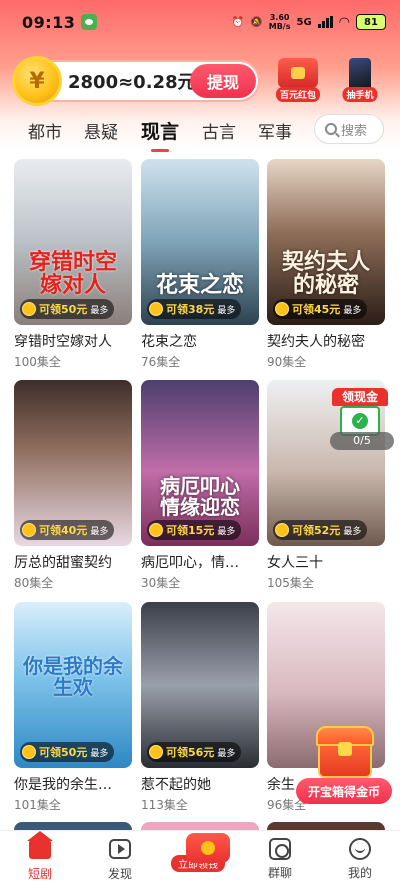  What do you see at coordinates (223, 81) in the screenshot?
I see `withdraw-button: 提现` at bounding box center [223, 81].